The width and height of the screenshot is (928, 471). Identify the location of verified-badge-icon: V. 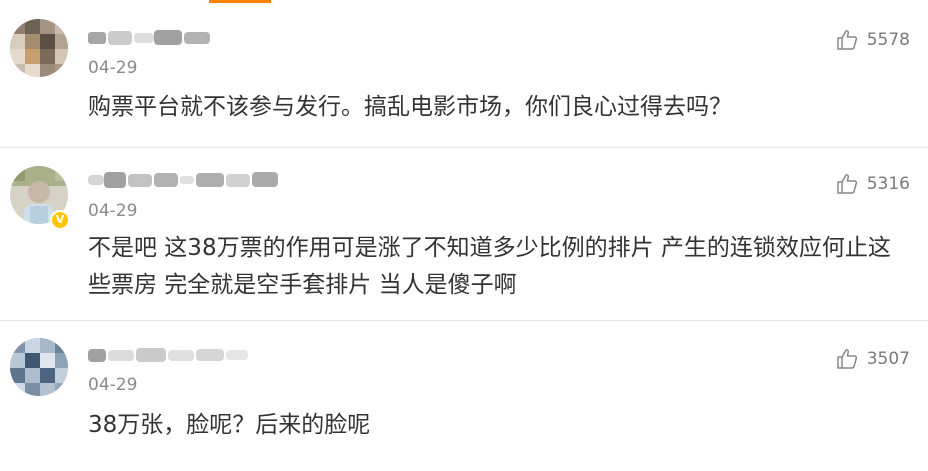
(60, 220).